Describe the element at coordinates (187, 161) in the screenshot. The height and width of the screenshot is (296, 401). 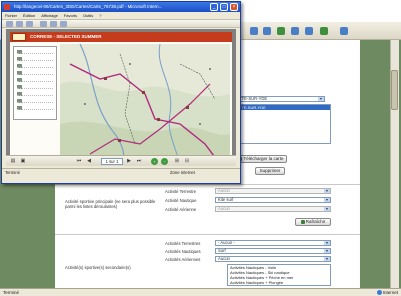
I see `fit-width-icon: ⊟` at that location.